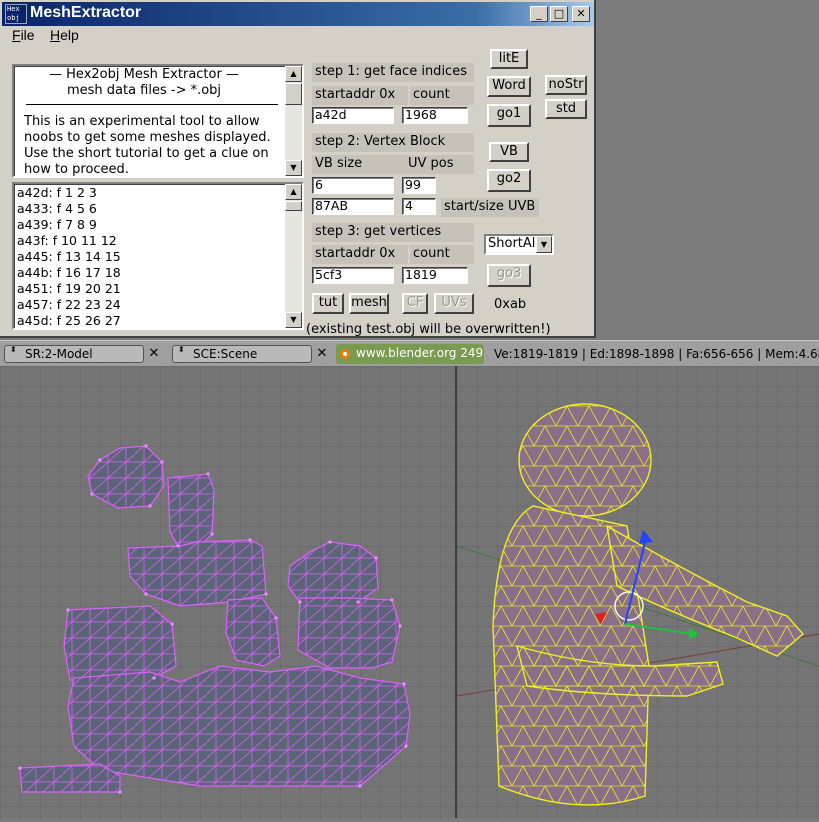  Describe the element at coordinates (360, 254) in the screenshot. I see `step3-startaddr-label: startaddr 0x` at that location.